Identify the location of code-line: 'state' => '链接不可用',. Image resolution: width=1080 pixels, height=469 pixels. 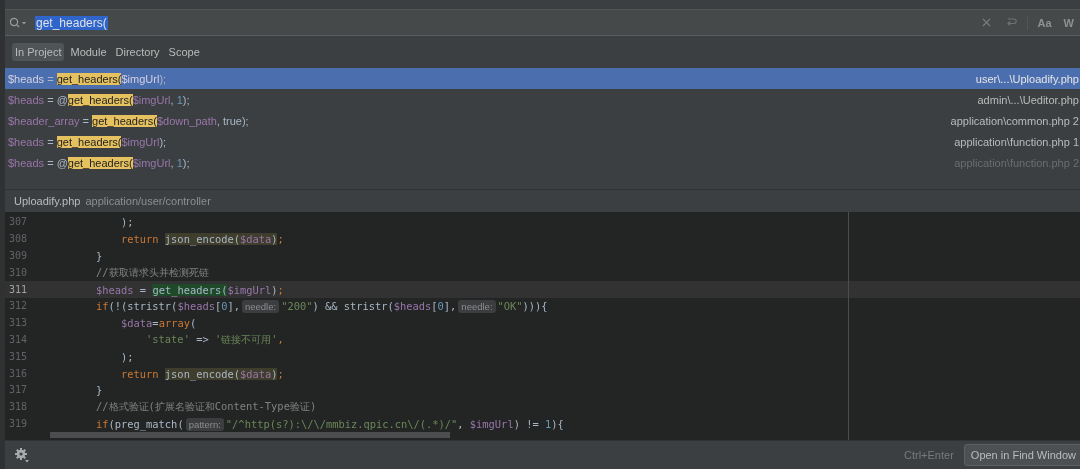
(214, 339).